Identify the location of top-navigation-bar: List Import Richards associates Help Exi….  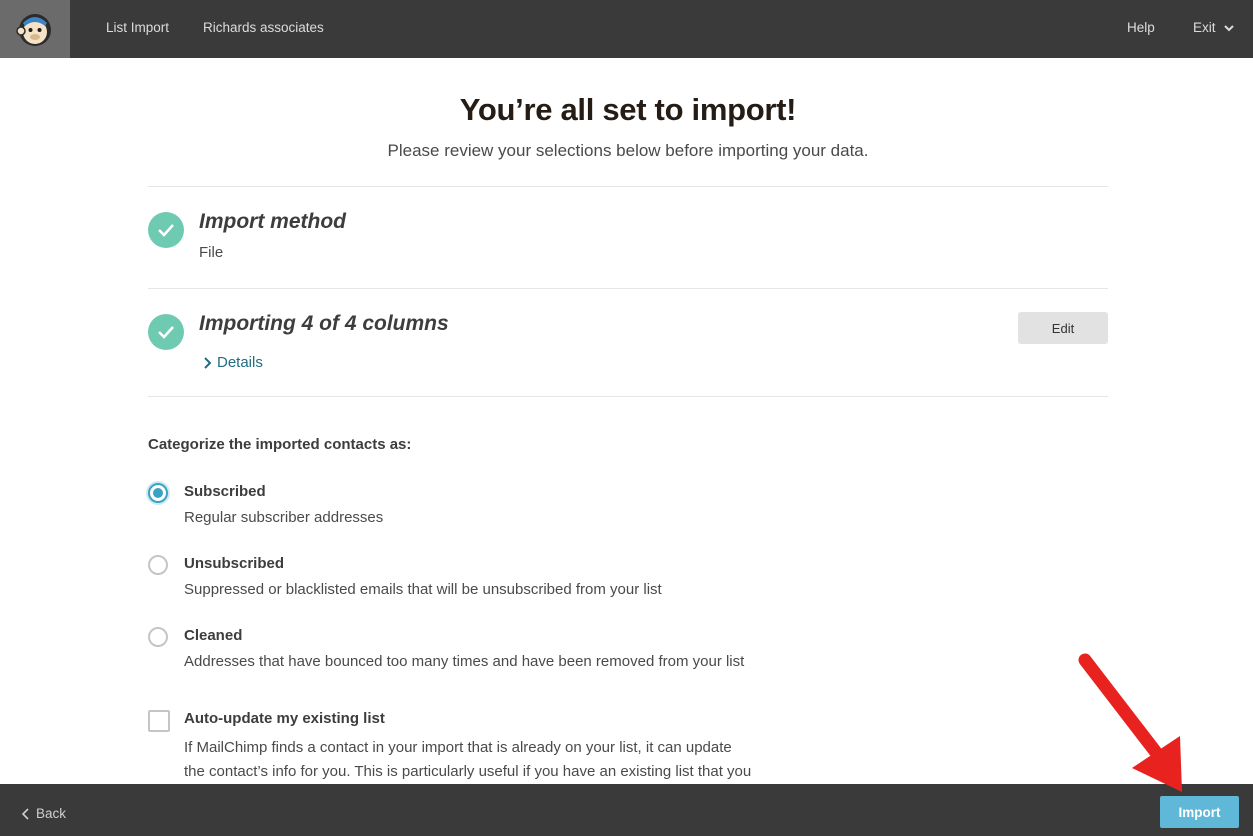
(626, 29).